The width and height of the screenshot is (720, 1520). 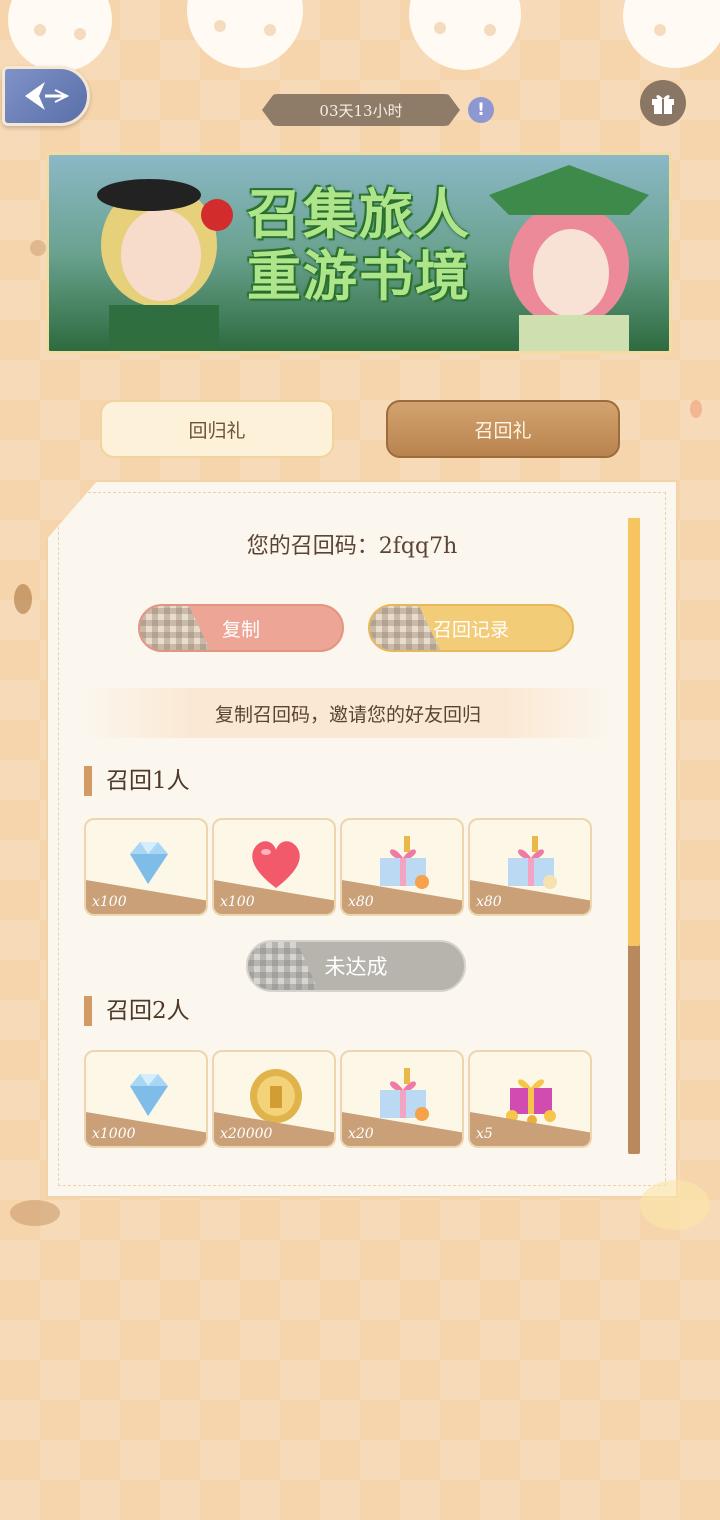 I want to click on heart-icon, so click(x=276, y=864).